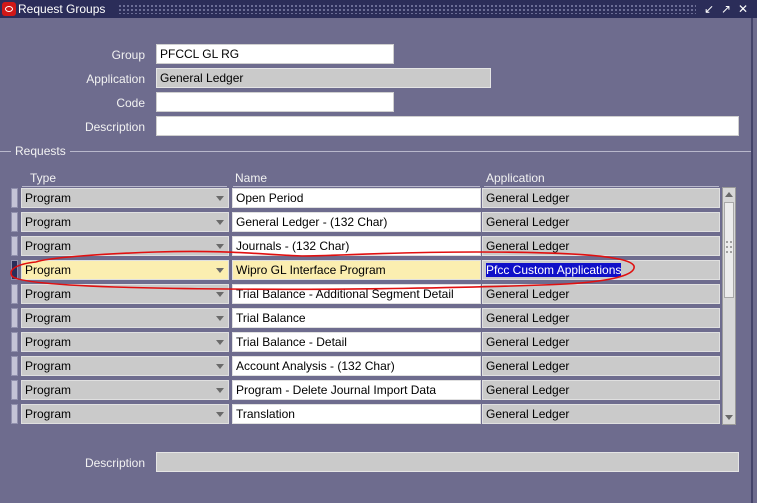 The image size is (757, 503). Describe the element at coordinates (554, 270) in the screenshot. I see `selected-application-text: Pfcc Custom Applications` at that location.